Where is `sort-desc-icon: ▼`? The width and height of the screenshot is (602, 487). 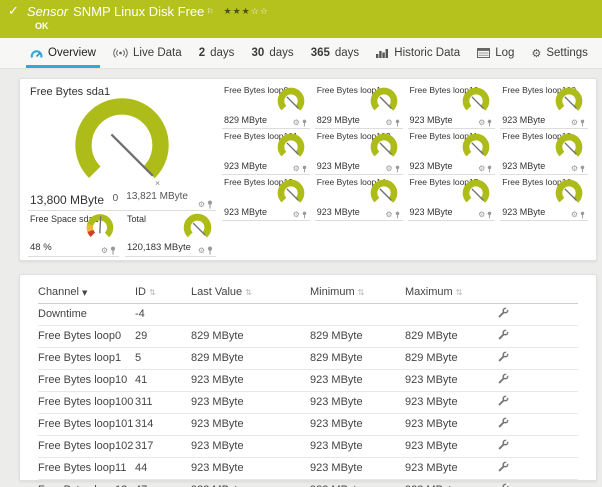 sort-desc-icon: ▼ is located at coordinates (84, 293).